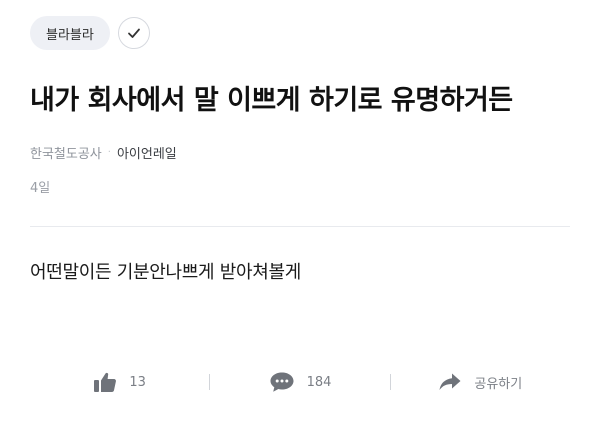 Image resolution: width=600 pixels, height=437 pixels. I want to click on action-bar: 13 184 공유하기, so click(300, 382).